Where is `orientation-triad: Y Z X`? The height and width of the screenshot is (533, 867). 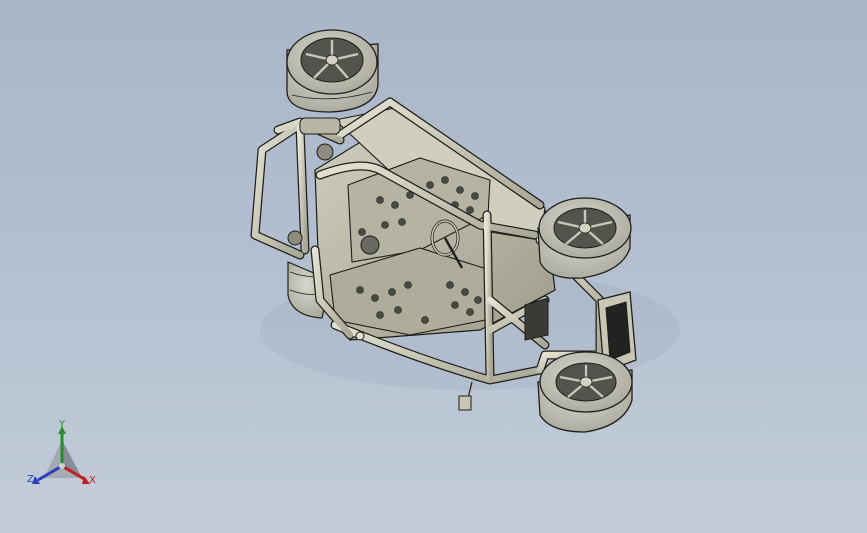 orientation-triad: Y Z X is located at coordinates (65, 458).